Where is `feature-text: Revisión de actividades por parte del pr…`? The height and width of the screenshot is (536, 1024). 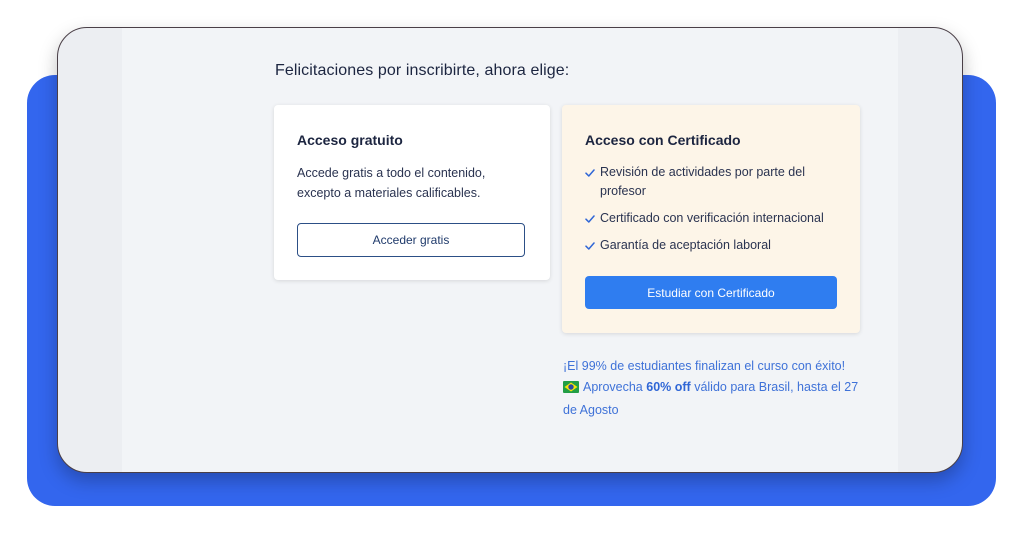
feature-text: Revisión de actividades por parte del pr… is located at coordinates (702, 181).